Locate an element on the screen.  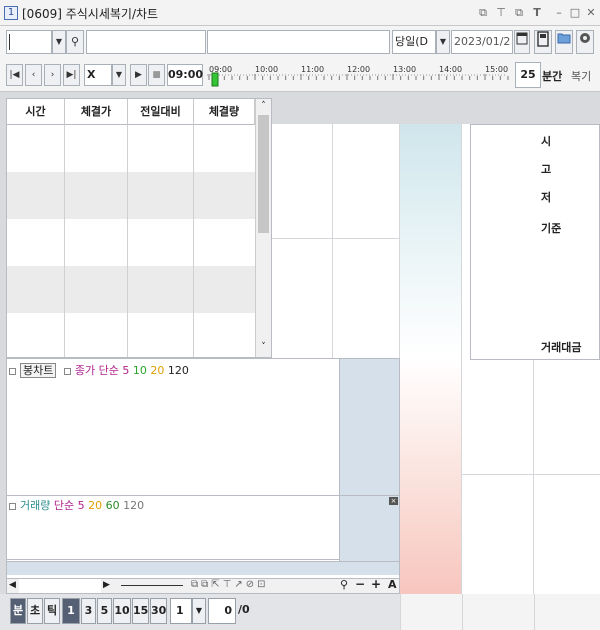
drawing-tools: ⧉⧉⇱⊤↗⊘⊡ is located at coordinates (230, 584).